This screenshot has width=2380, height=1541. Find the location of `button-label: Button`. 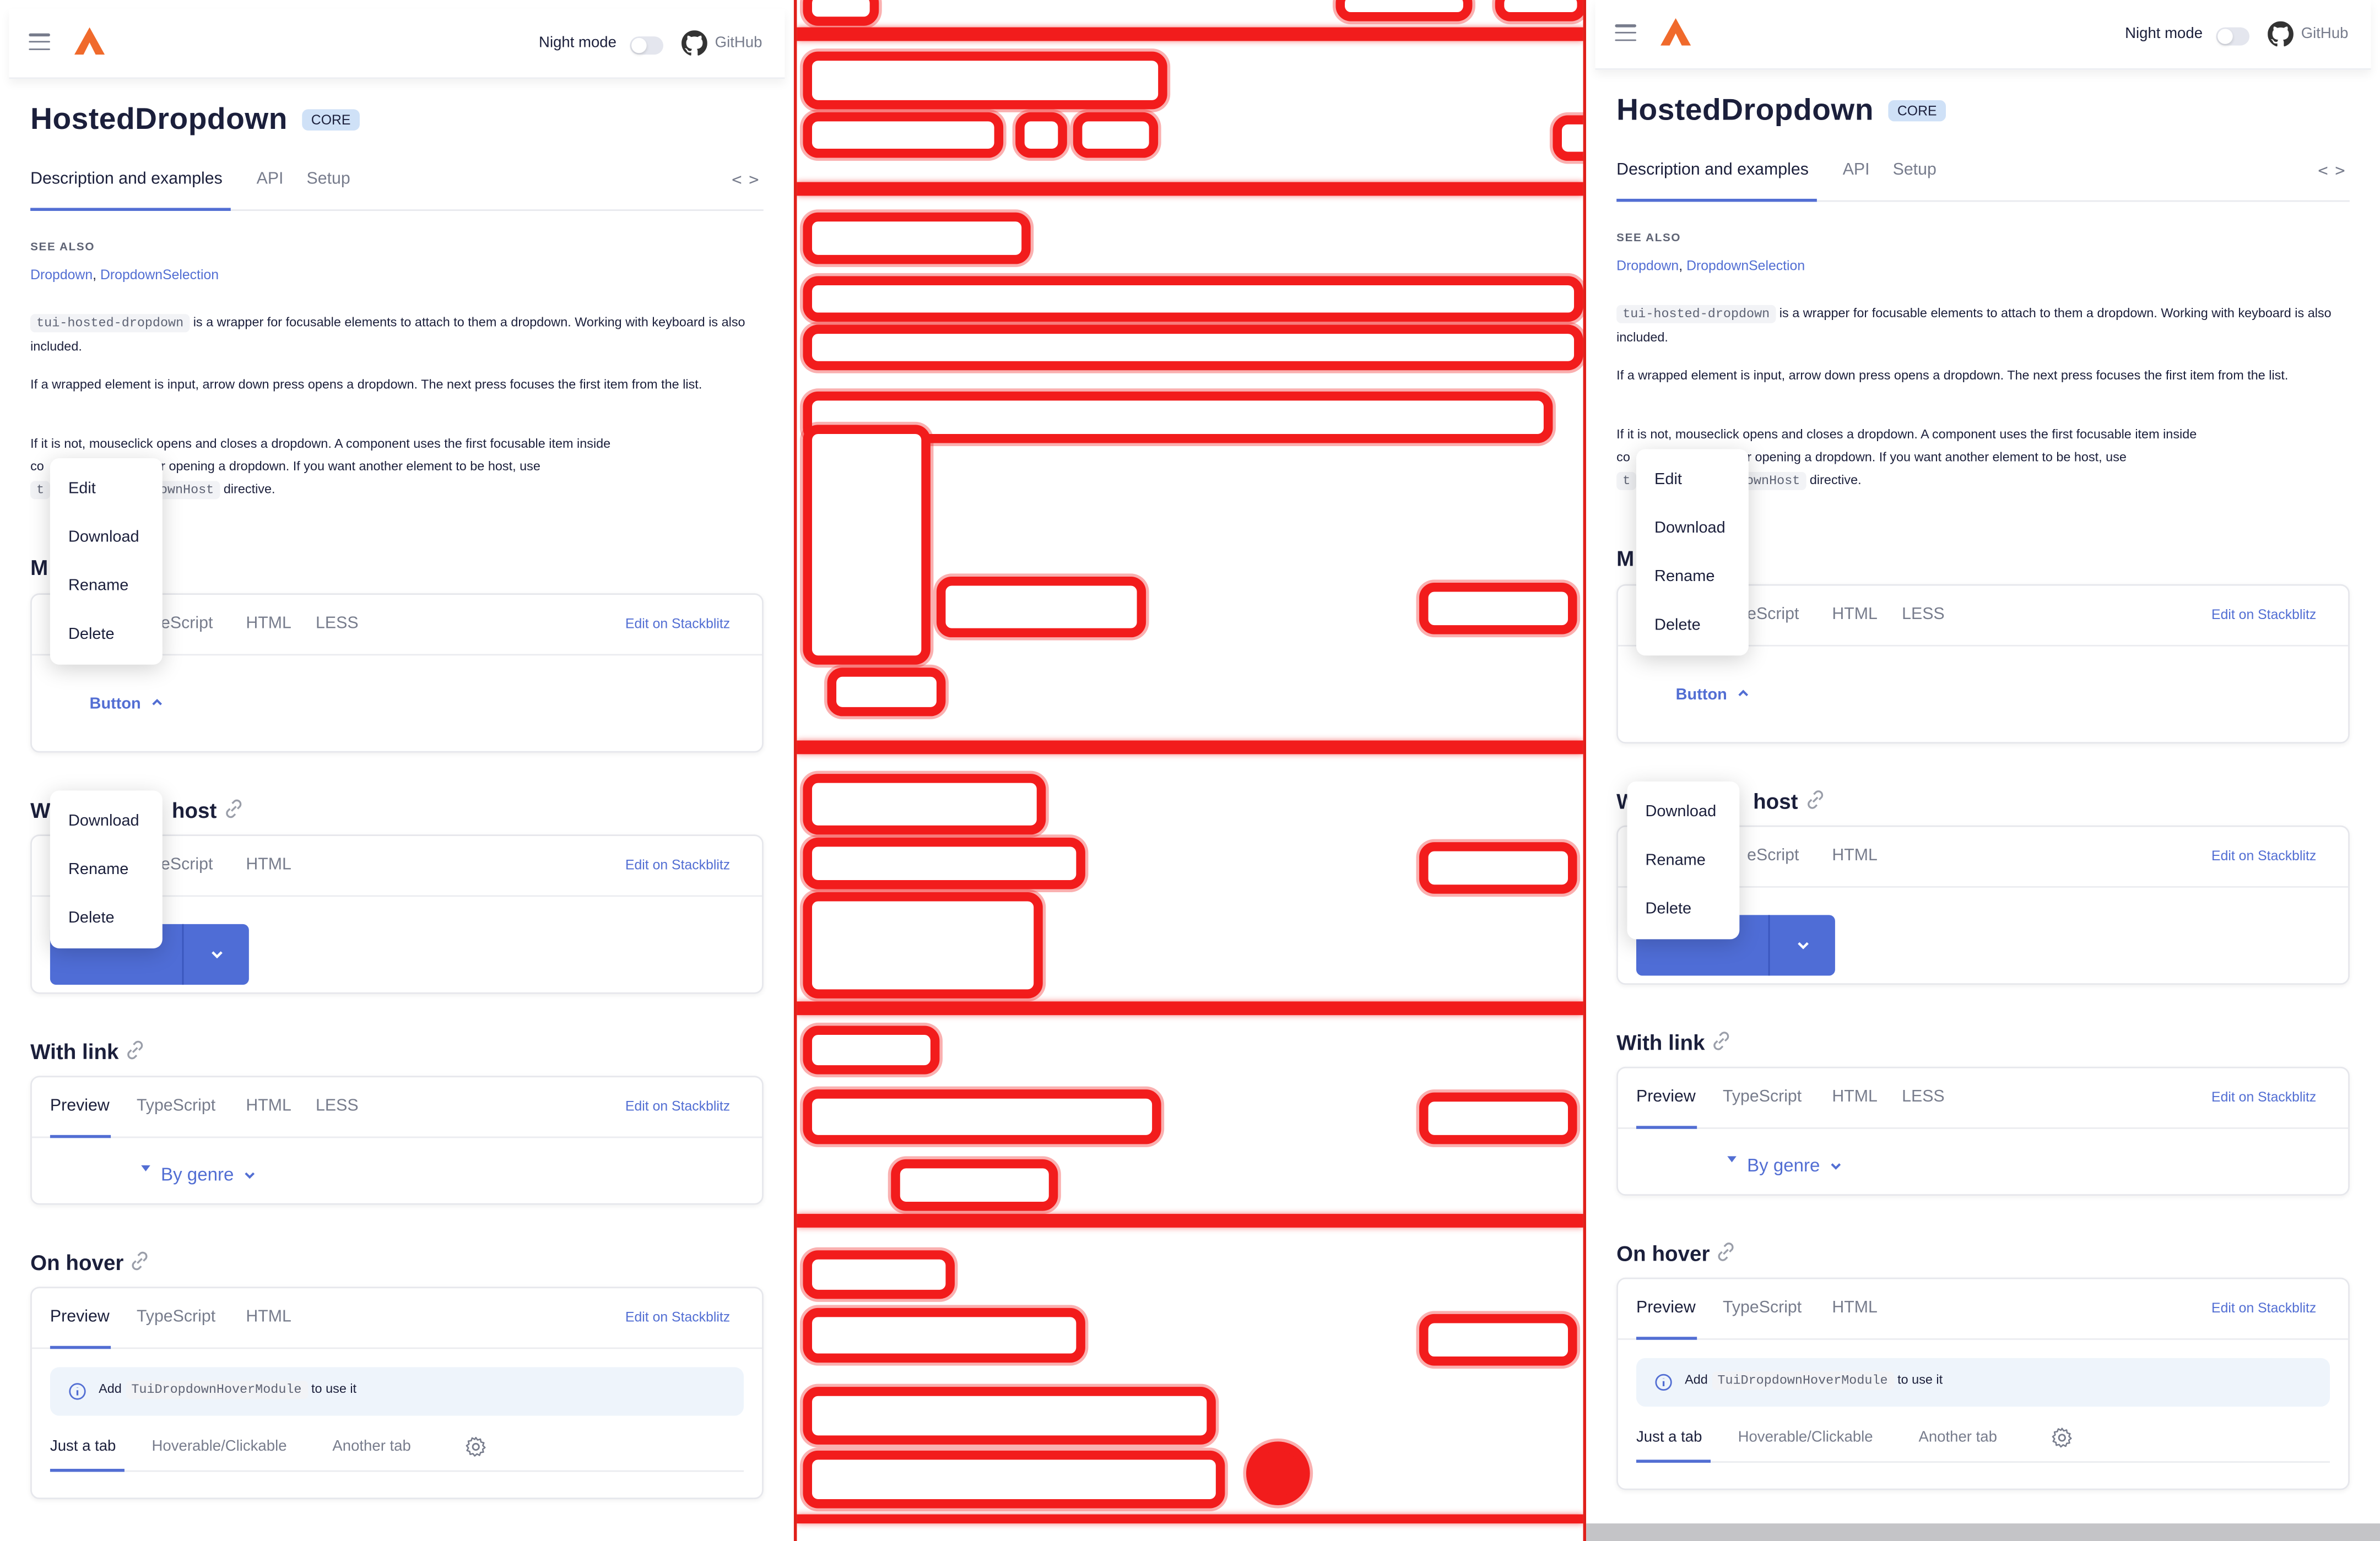

button-label: Button is located at coordinates (115, 703).